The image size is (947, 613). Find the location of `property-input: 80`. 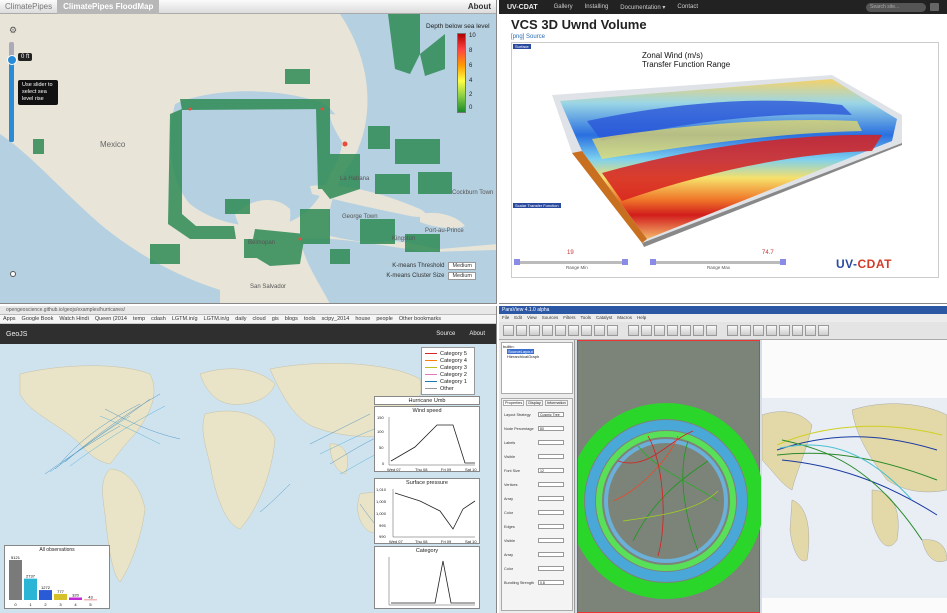

property-input: 80 is located at coordinates (551, 428).